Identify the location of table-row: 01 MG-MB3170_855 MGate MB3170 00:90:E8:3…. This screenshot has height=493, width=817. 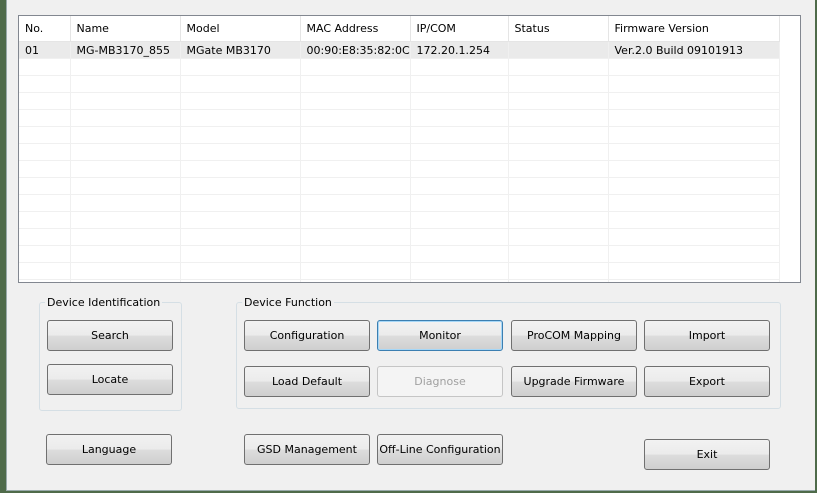
(399, 50).